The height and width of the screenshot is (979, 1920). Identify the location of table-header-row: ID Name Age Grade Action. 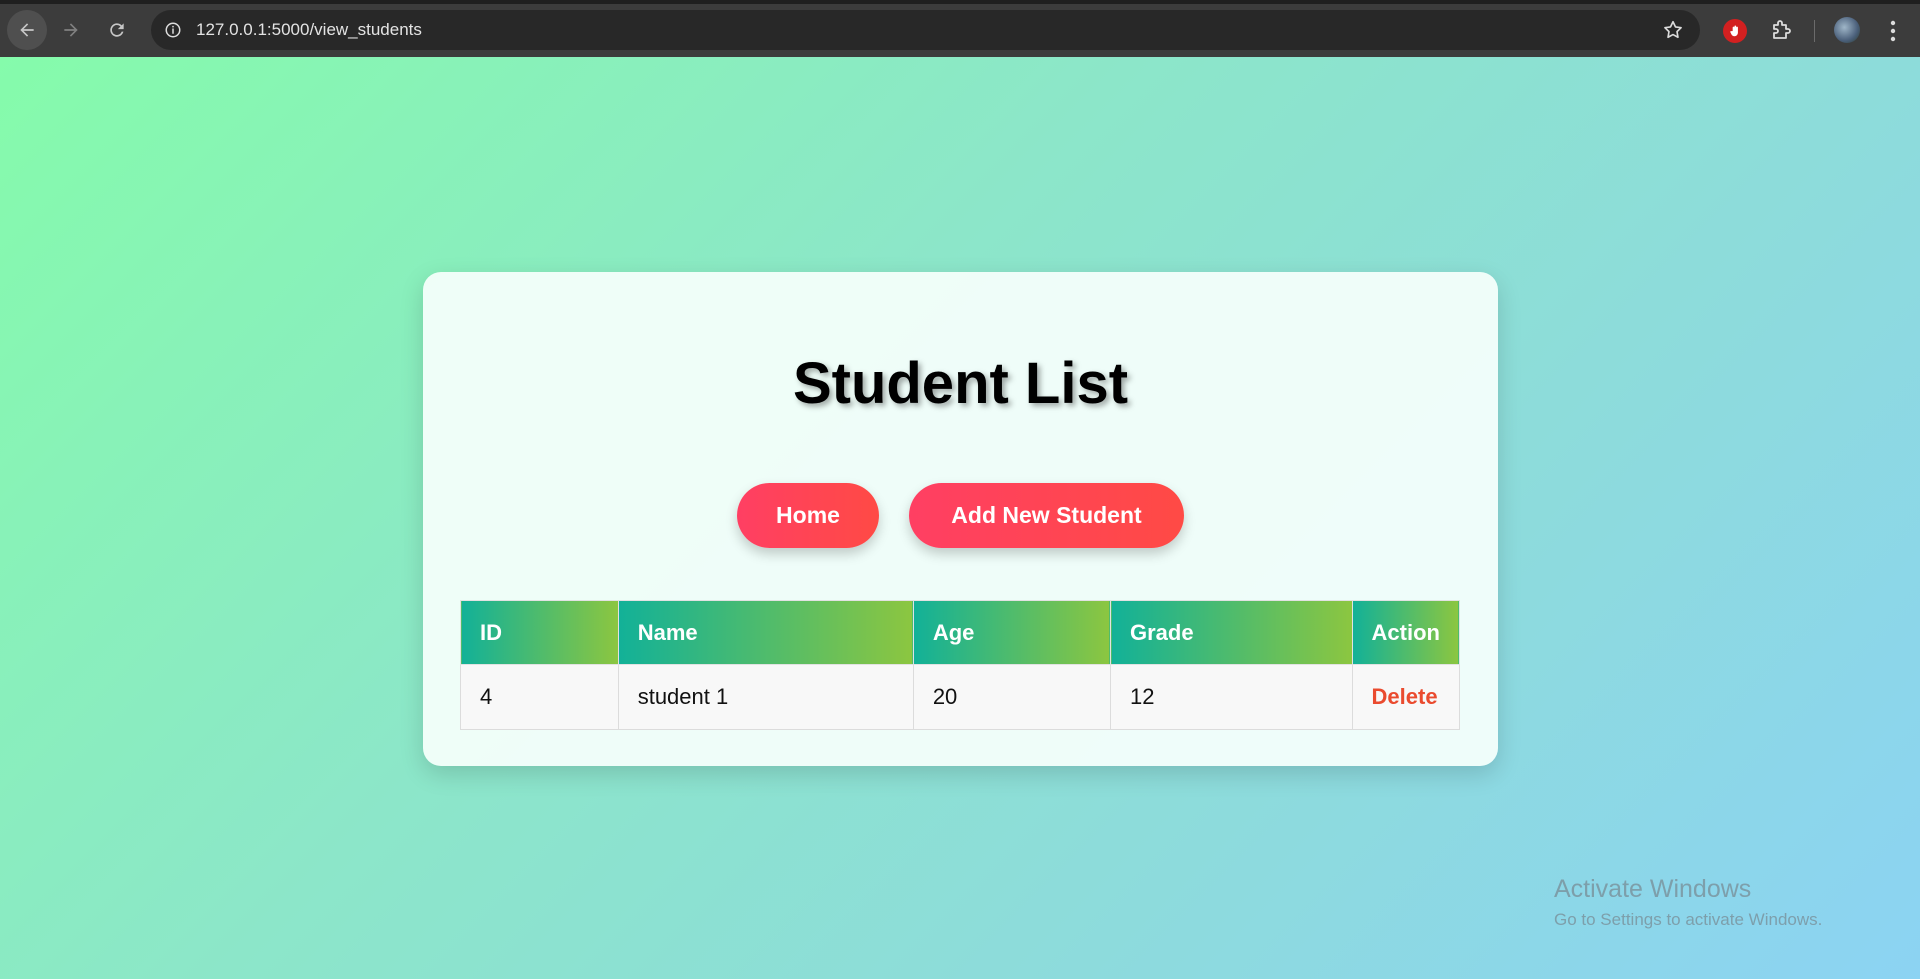
(960, 632).